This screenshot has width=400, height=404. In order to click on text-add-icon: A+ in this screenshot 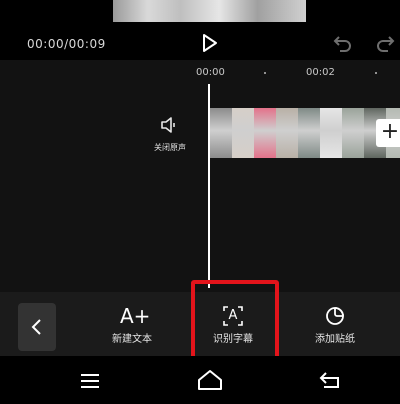, I will do `click(135, 316)`.